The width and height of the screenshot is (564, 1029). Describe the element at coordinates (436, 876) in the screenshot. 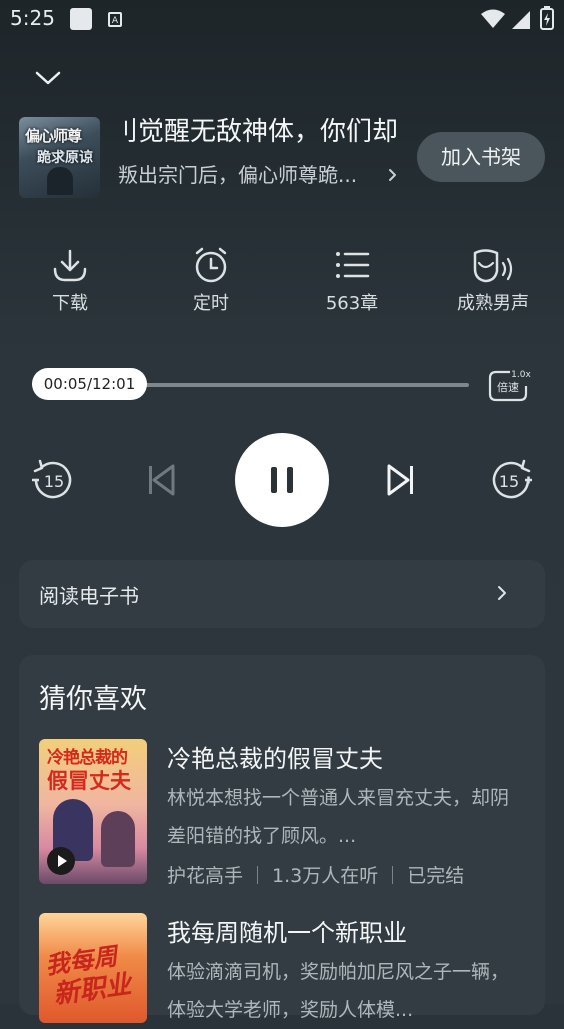

I see `status: 已完结` at that location.